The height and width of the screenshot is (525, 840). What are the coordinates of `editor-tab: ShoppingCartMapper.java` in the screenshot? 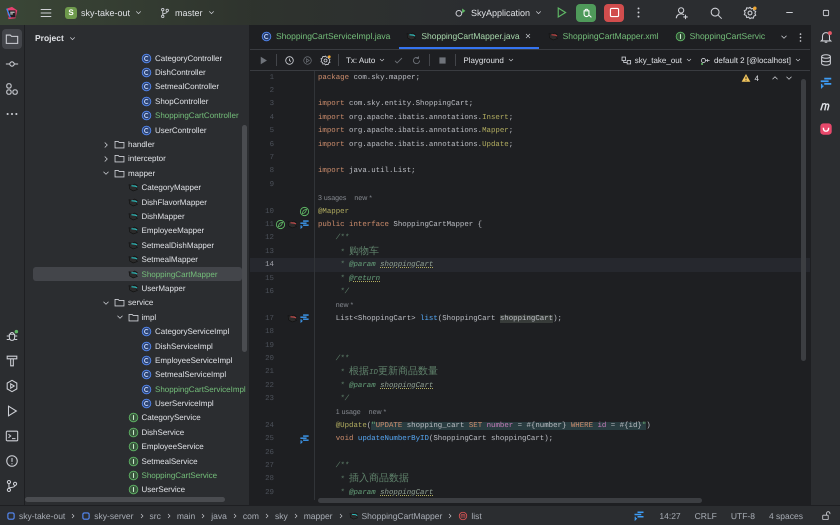 It's located at (469, 37).